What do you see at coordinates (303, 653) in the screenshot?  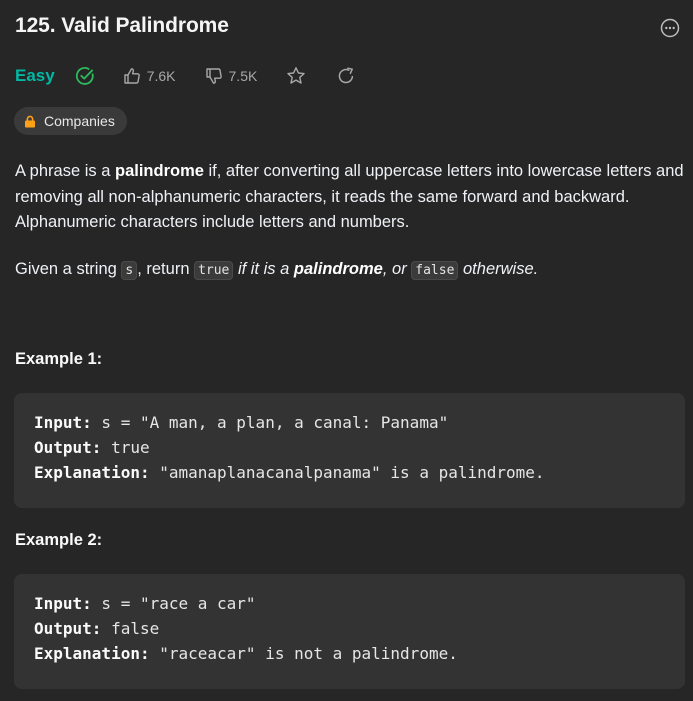 I see `explanation-value: "raceacar" is not a palindrome.` at bounding box center [303, 653].